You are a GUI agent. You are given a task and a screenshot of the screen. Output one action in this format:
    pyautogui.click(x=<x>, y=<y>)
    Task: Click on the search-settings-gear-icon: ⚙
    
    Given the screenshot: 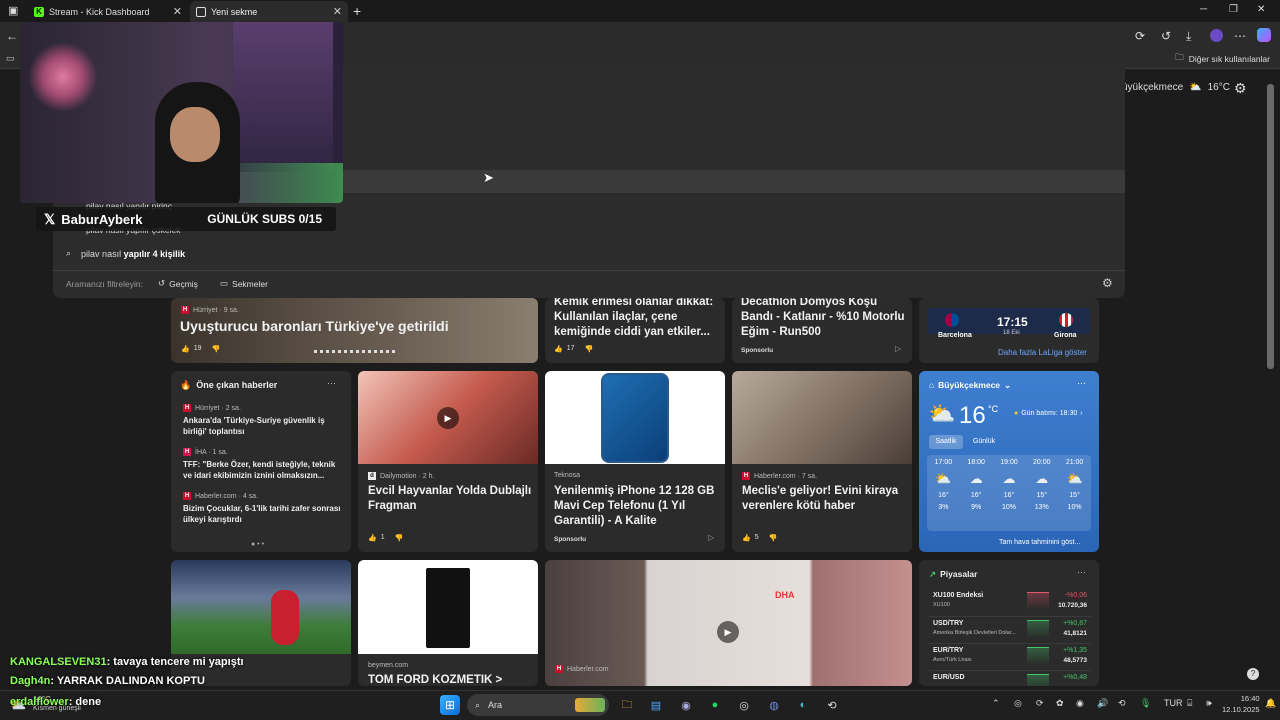 What is the action you would take?
    pyautogui.click(x=1107, y=283)
    